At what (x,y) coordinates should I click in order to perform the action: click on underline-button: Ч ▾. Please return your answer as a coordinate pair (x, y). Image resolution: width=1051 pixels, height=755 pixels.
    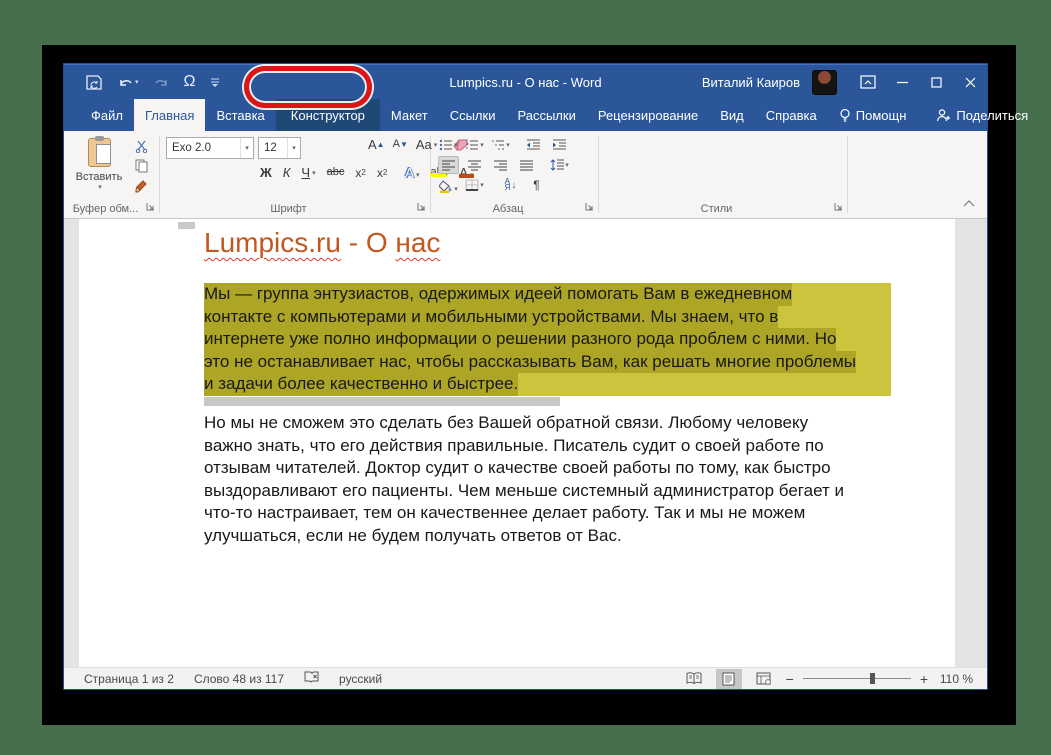
    Looking at the image, I should click on (308, 172).